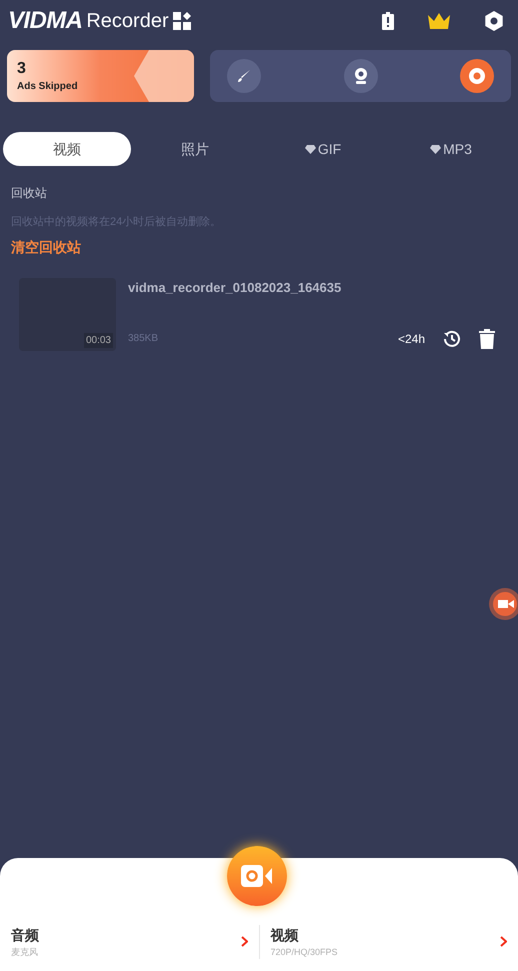 The width and height of the screenshot is (518, 971). What do you see at coordinates (503, 604) in the screenshot?
I see `floating-record-button` at bounding box center [503, 604].